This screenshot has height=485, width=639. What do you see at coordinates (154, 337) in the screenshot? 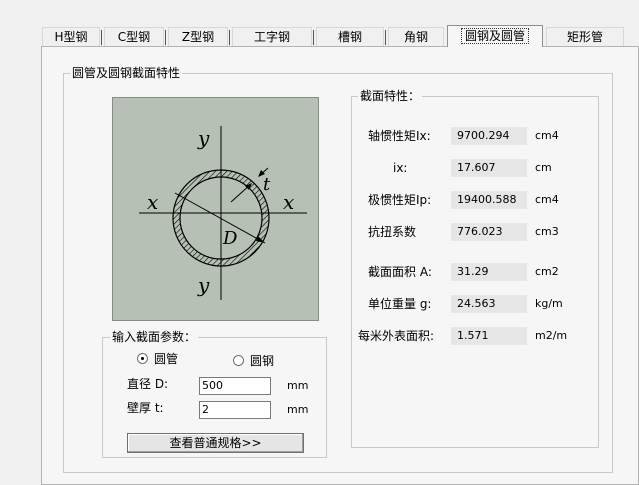
I see `input-parameters-group-title: 输入截面参数：` at bounding box center [154, 337].